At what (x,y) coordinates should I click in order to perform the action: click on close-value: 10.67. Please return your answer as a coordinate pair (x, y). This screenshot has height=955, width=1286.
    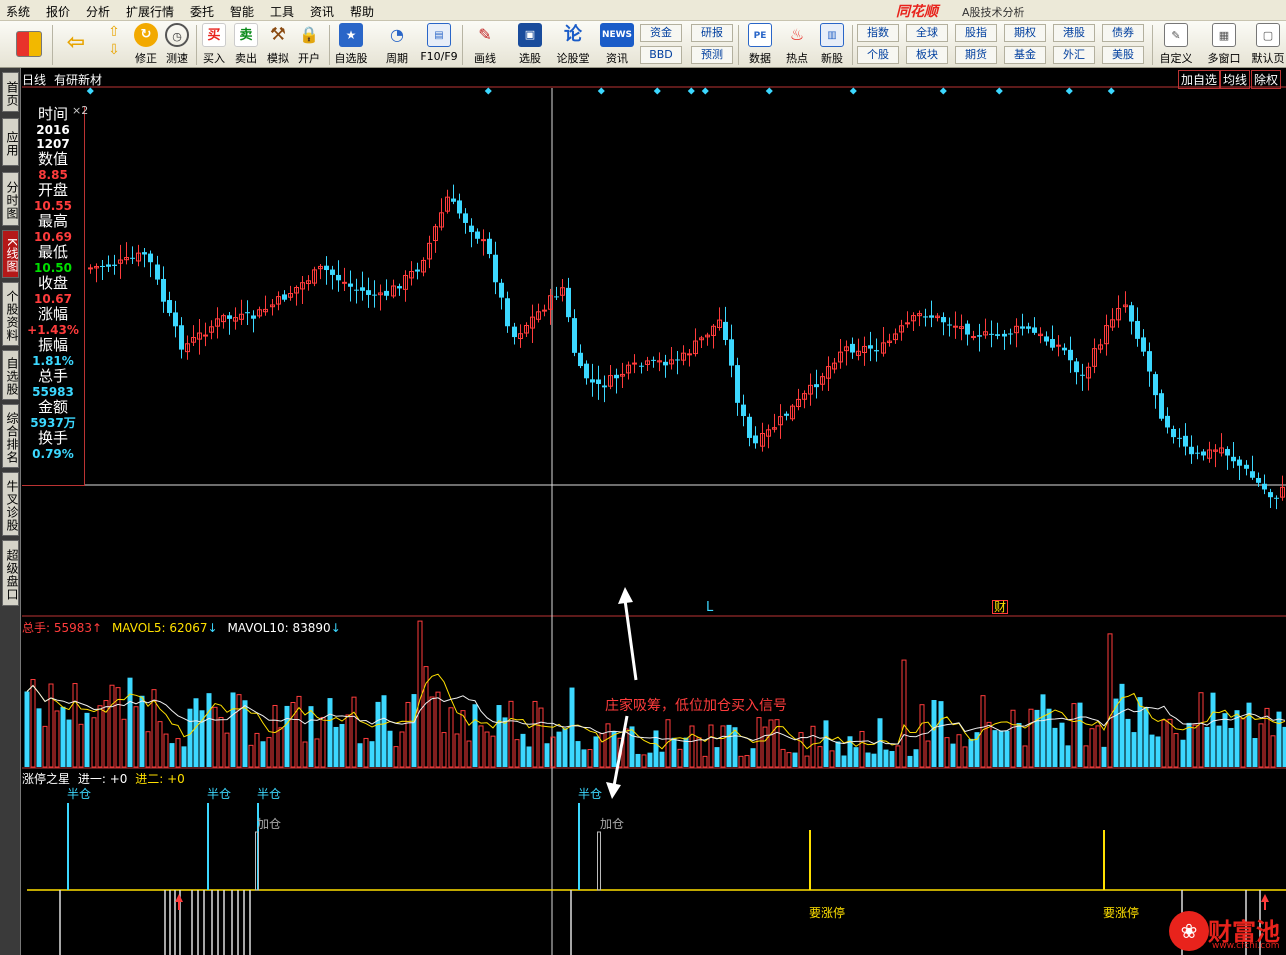
    Looking at the image, I should click on (53, 299).